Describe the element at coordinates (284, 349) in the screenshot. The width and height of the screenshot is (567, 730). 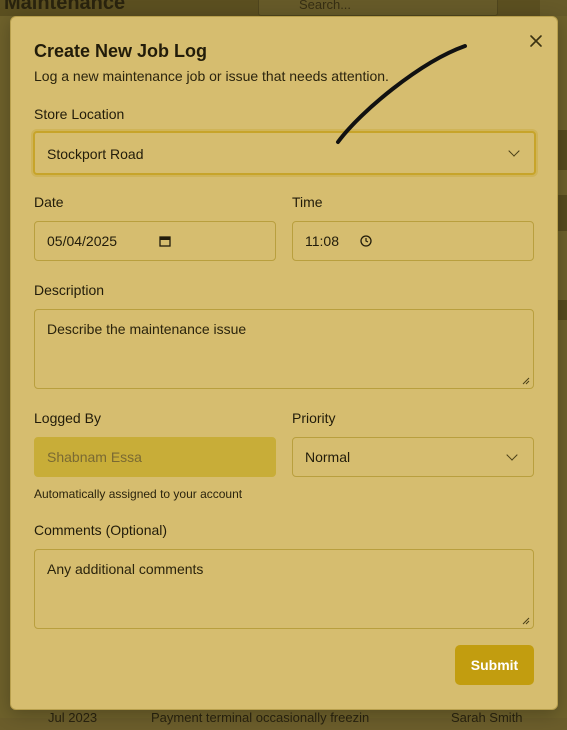
I see `description-textarea: Describe the maintenance issue` at that location.